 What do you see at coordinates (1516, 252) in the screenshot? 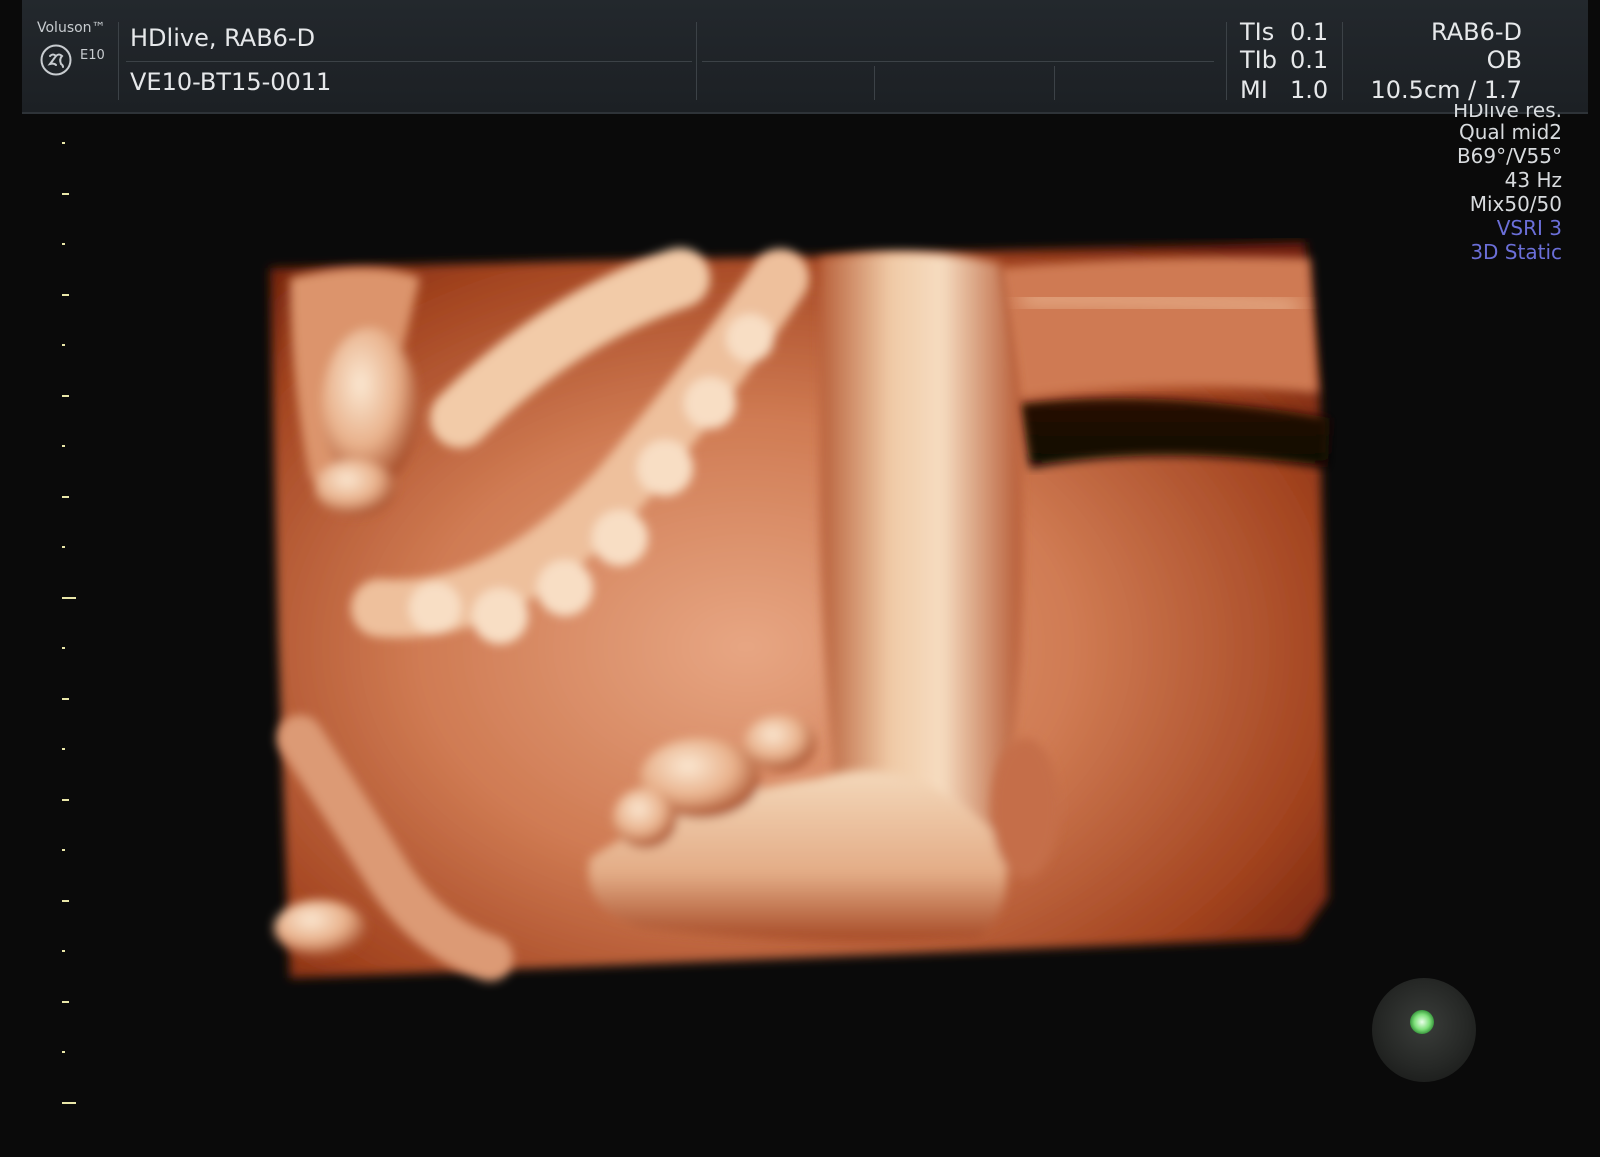
I see `param-mode: 3D Static` at bounding box center [1516, 252].